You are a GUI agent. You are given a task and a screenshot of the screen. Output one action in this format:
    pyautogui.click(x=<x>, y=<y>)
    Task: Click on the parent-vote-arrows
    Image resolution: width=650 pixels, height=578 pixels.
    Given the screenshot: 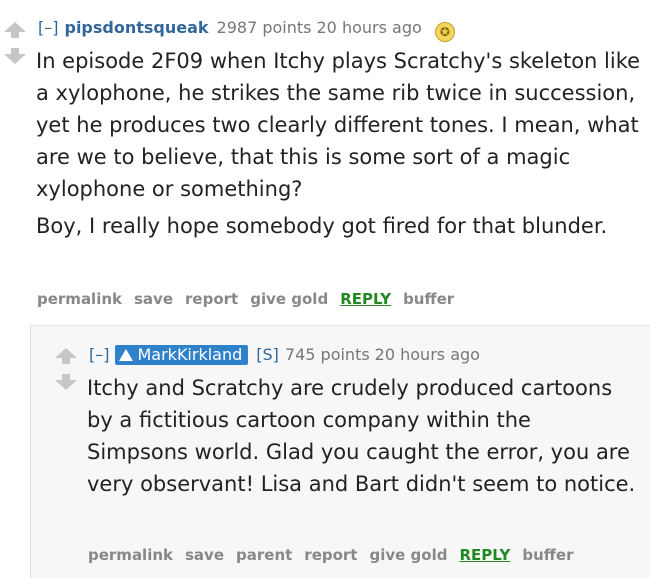 What is the action you would take?
    pyautogui.click(x=15, y=44)
    